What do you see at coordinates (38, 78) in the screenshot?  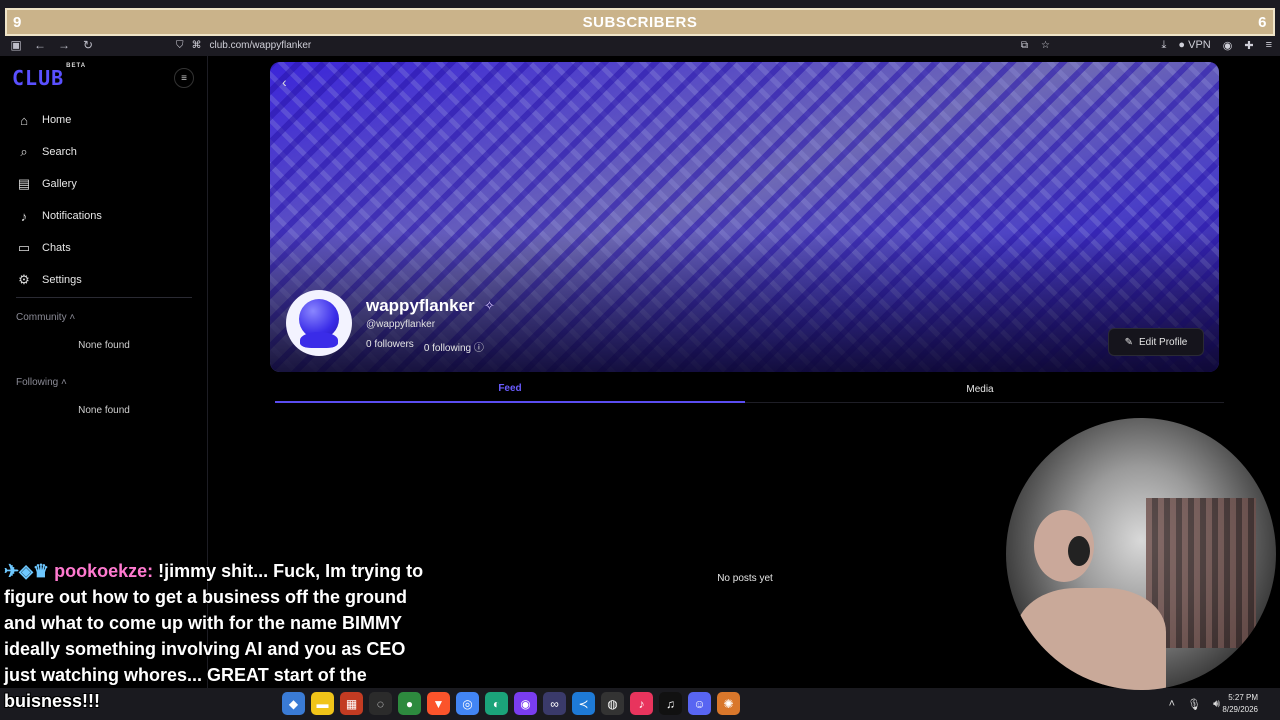 I see `logo-text: CLUB` at bounding box center [38, 78].